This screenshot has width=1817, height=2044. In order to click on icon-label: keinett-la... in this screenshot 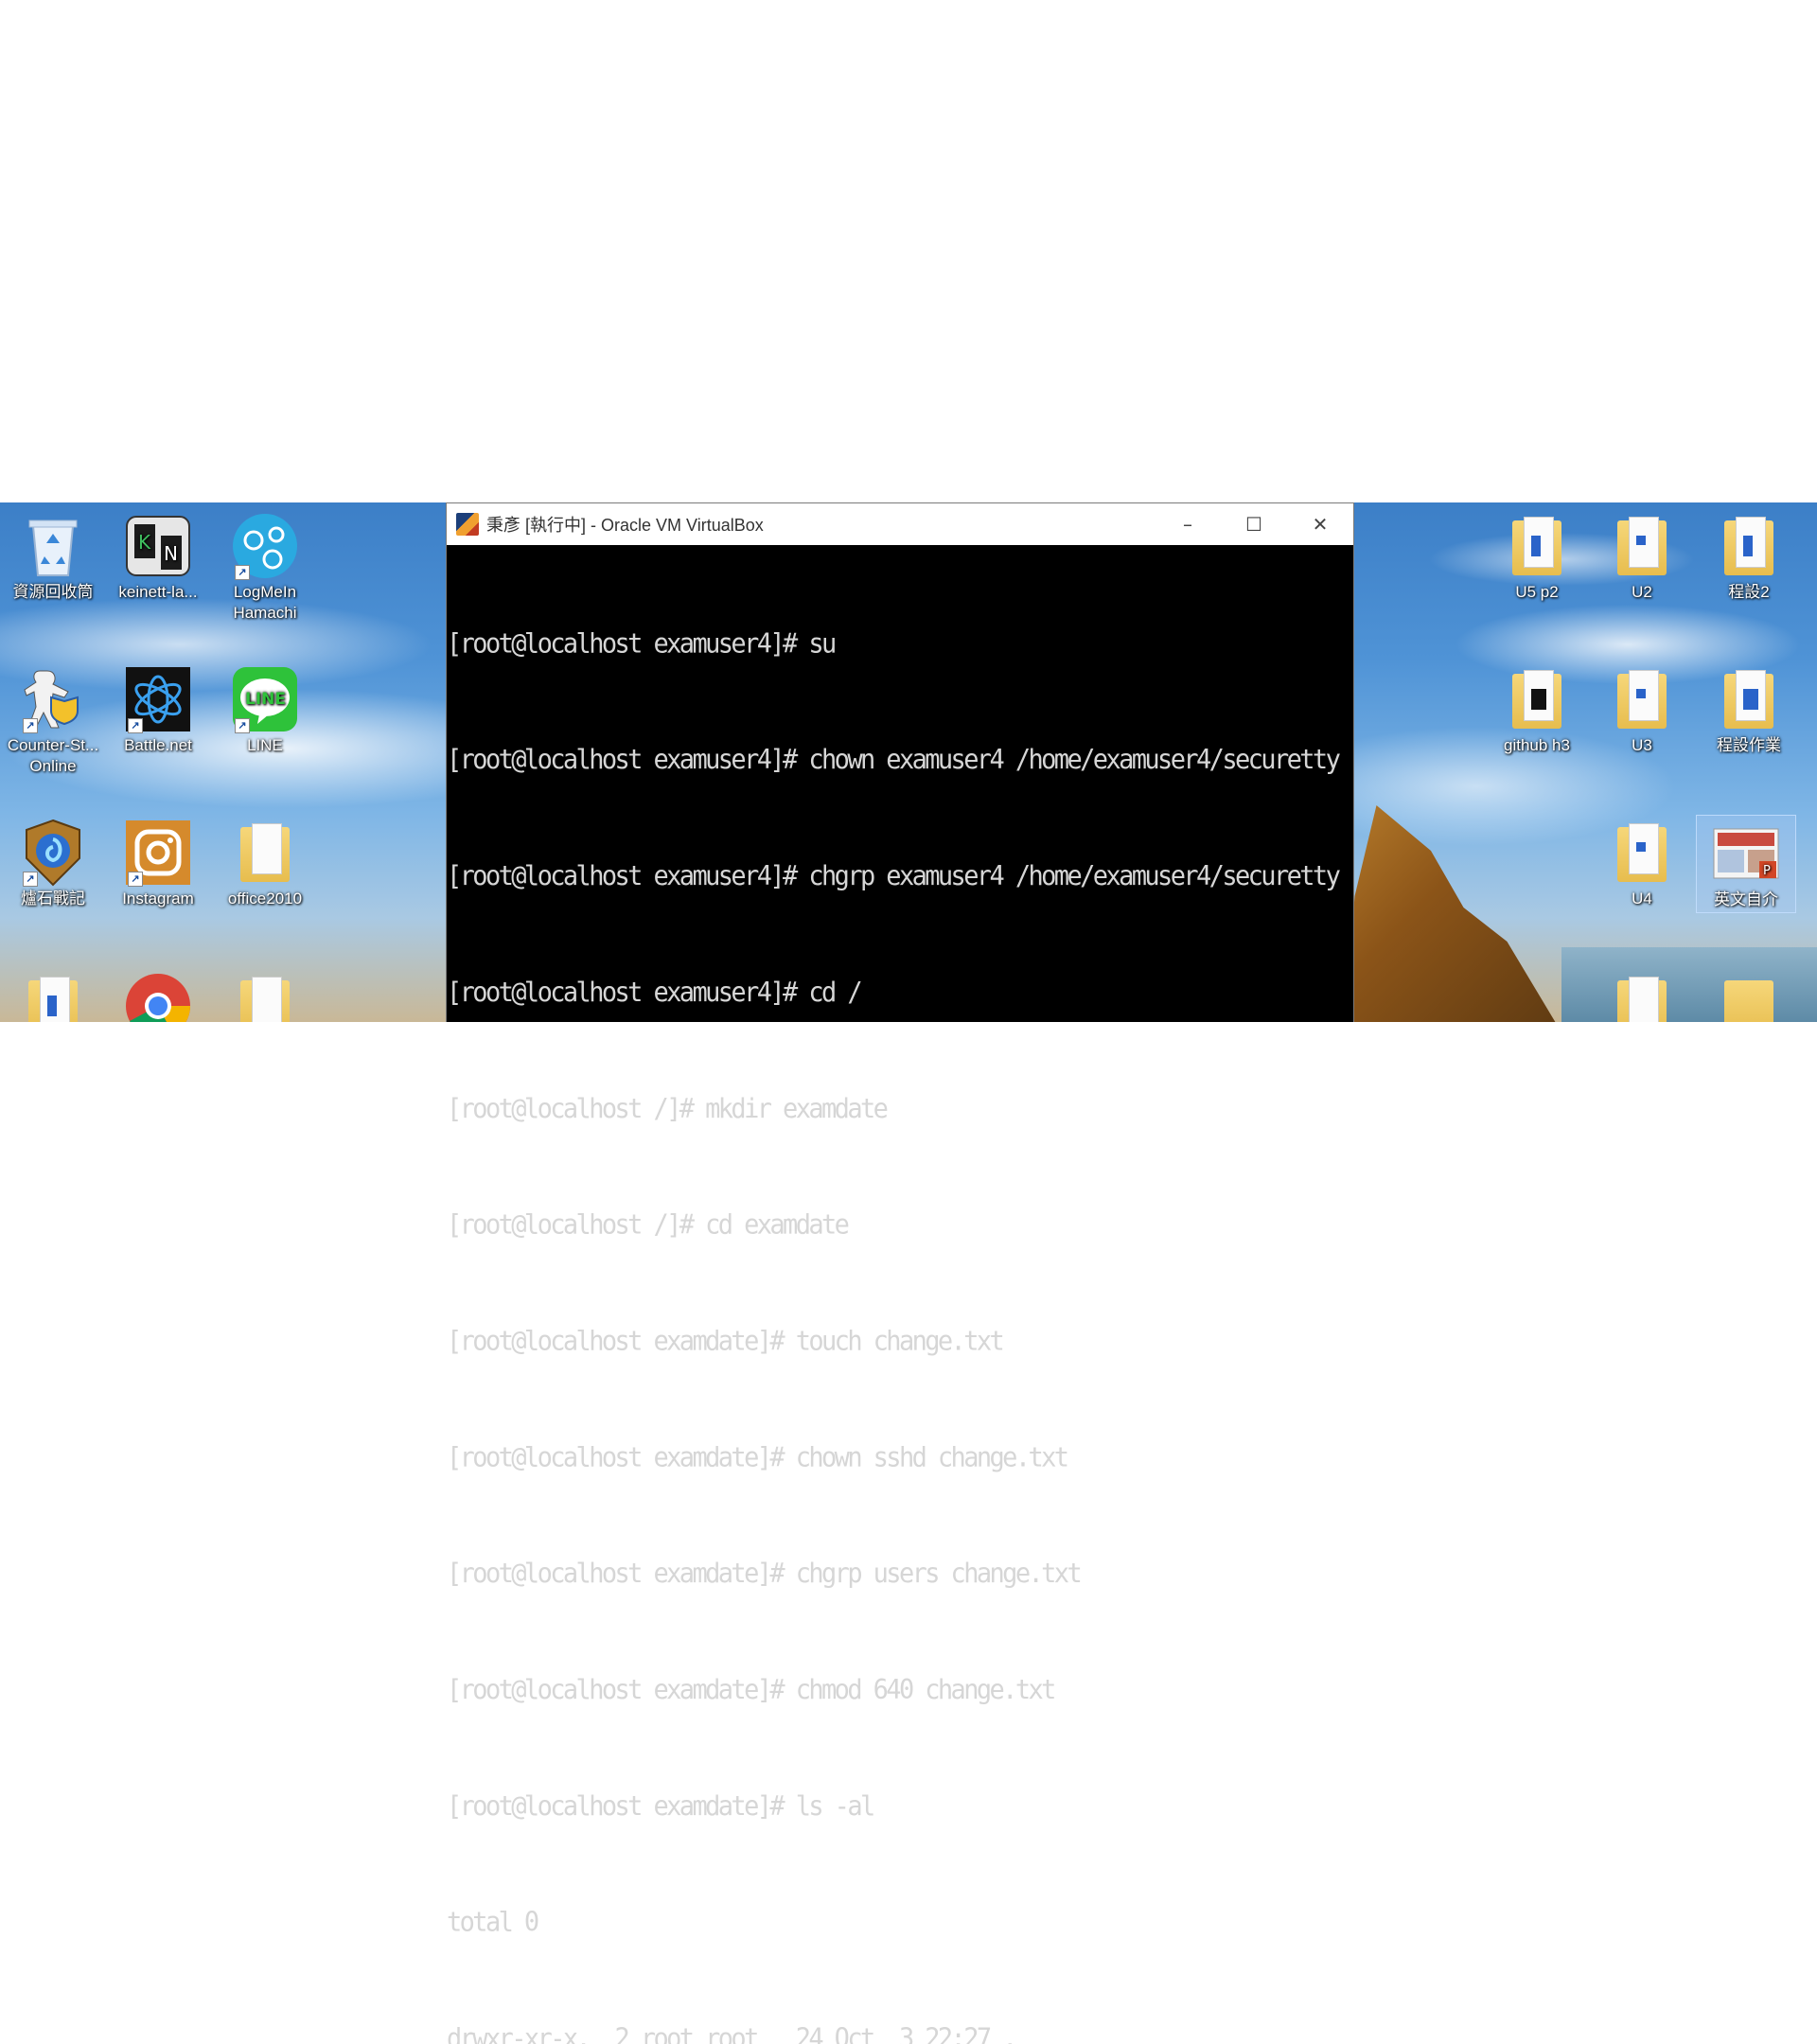, I will do `click(158, 592)`.